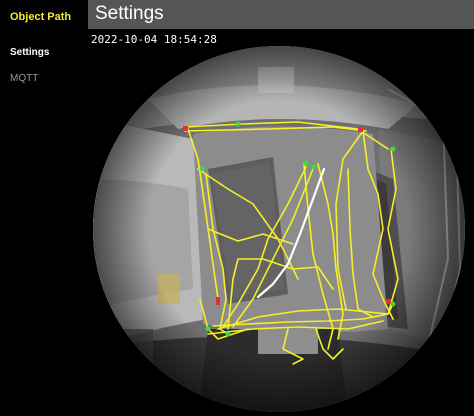 The image size is (474, 416). Describe the element at coordinates (129, 13) in the screenshot. I see `page-title: Settings` at that location.